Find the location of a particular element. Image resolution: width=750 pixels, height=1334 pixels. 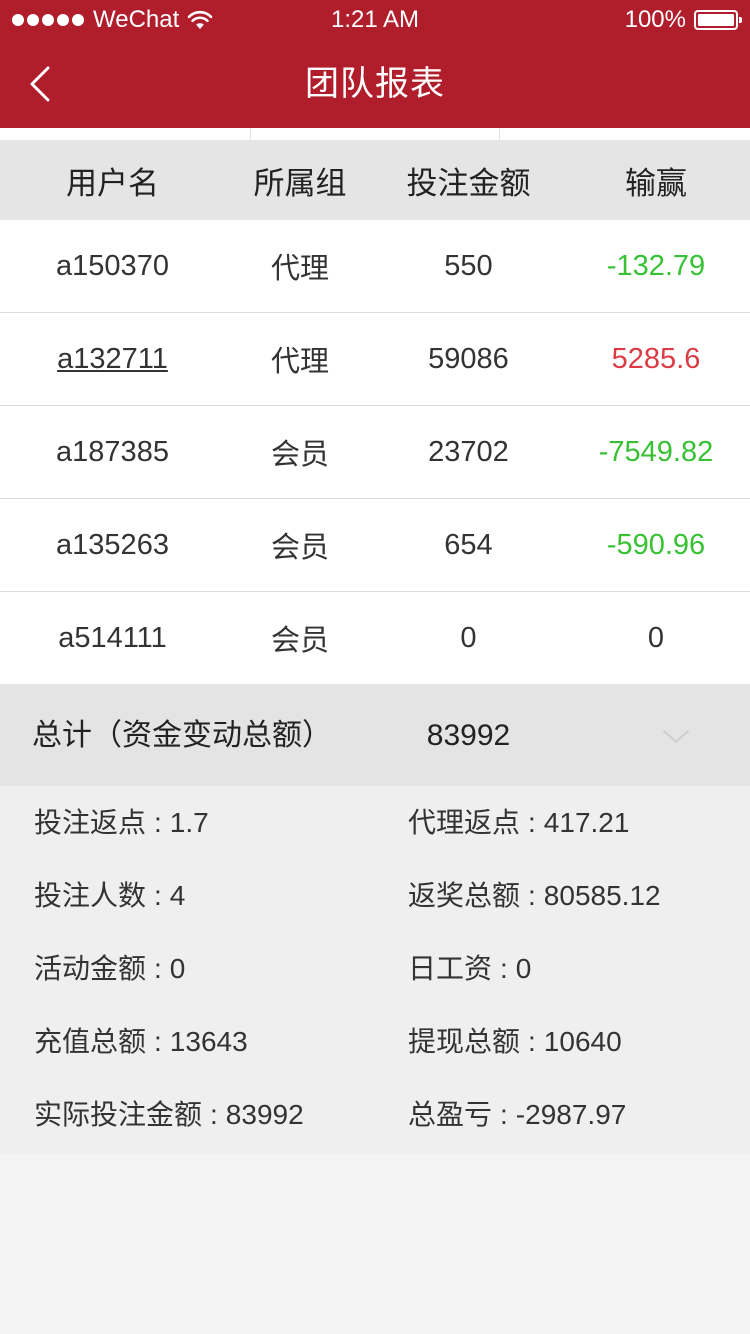

summary-label: 返奖总额 is located at coordinates (464, 895).